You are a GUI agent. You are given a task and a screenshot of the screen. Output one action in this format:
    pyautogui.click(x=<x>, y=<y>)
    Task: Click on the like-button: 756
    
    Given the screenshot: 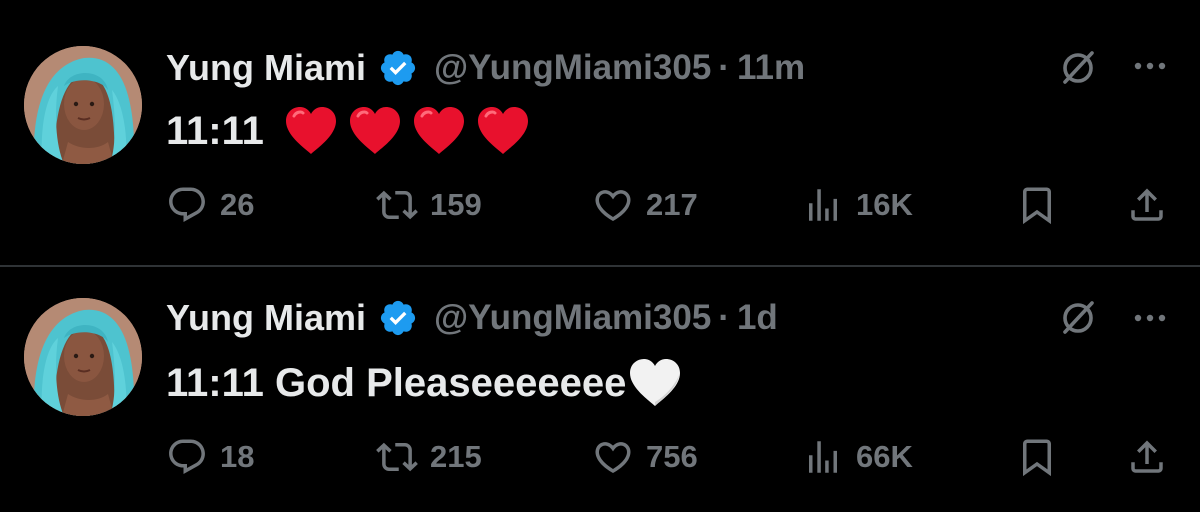 What is the action you would take?
    pyautogui.click(x=645, y=457)
    